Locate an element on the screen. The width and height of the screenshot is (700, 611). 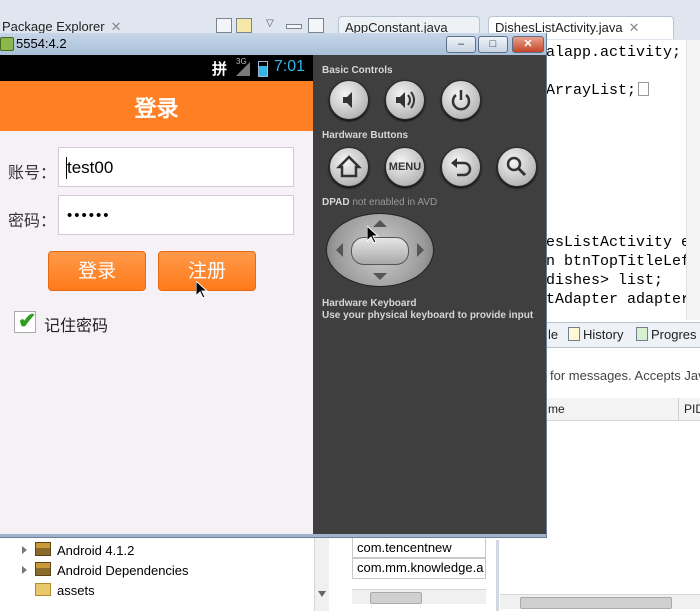
home-icon is located at coordinates (349, 166).